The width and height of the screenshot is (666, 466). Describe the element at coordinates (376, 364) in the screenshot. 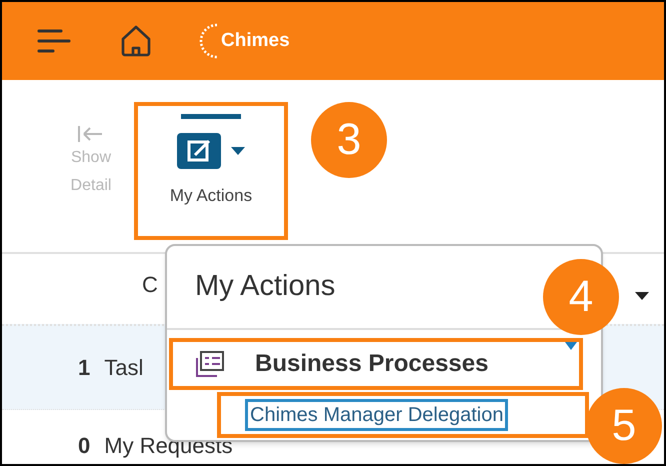

I see `menu-item: Business Processes` at that location.